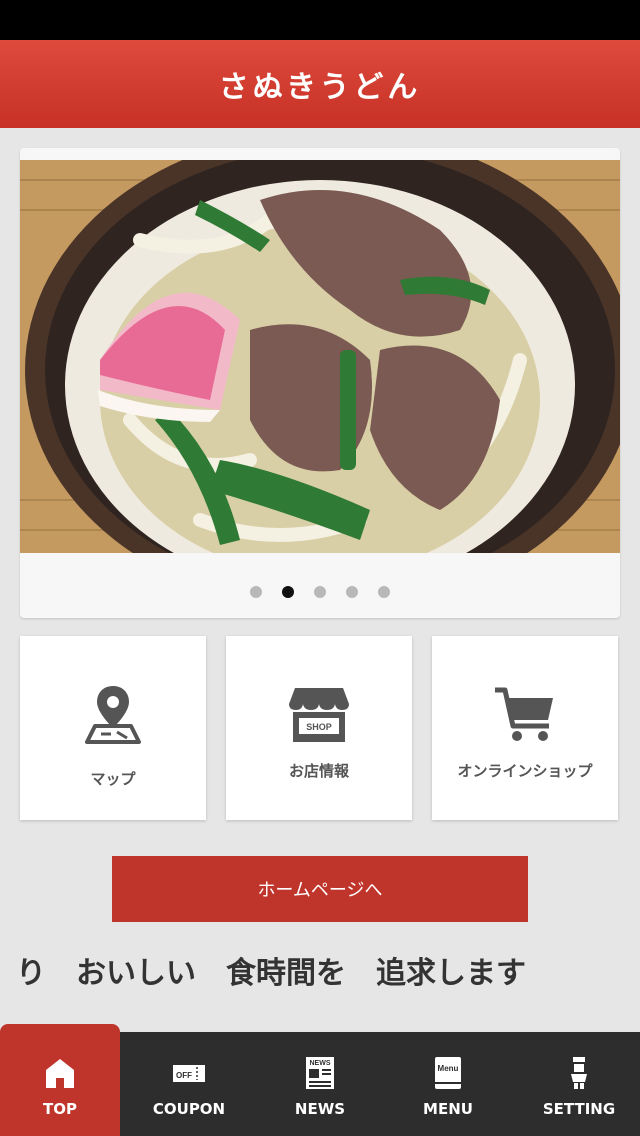 The width and height of the screenshot is (640, 1136). What do you see at coordinates (271, 973) in the screenshot?
I see `marquee-text: り おいしい 食時間を 追求します` at bounding box center [271, 973].